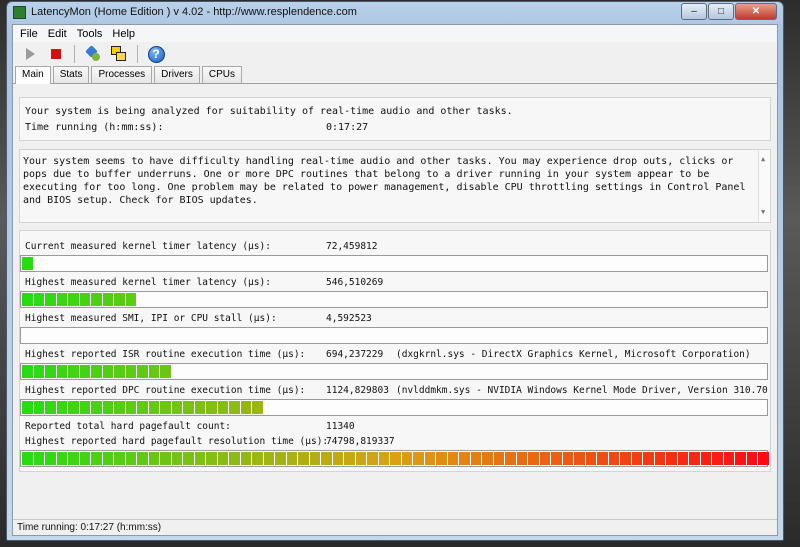 This screenshot has width=800, height=547. I want to click on scroll-up-icon: ▲, so click(763, 159).